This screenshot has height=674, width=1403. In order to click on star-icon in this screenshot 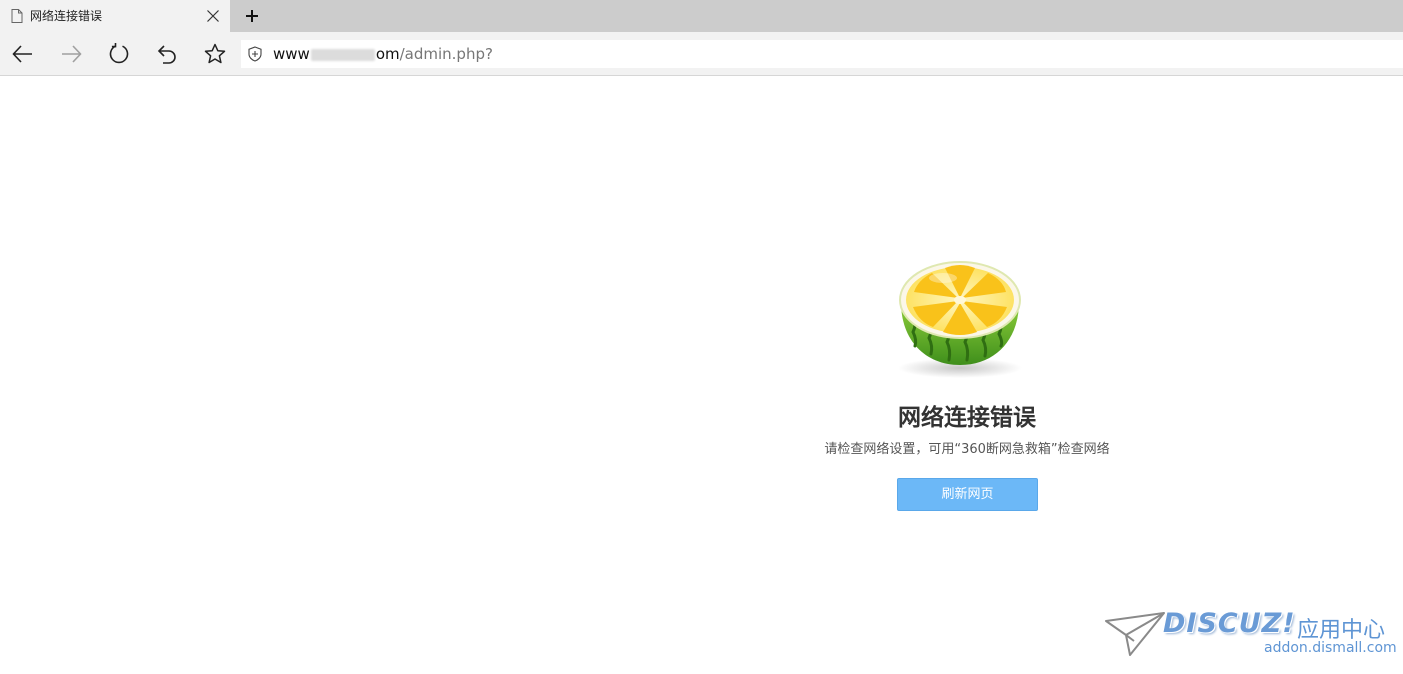, I will do `click(215, 54)`.